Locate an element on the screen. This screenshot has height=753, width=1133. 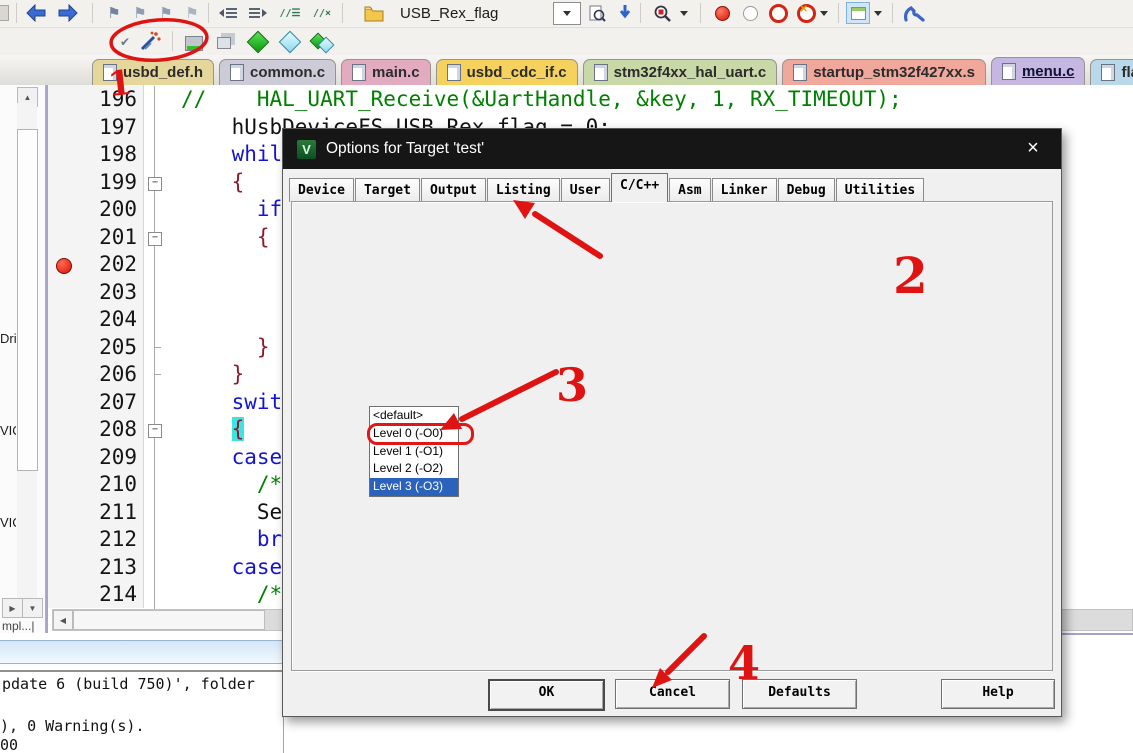
dialog-tab-listing: Listing is located at coordinates (523, 190).